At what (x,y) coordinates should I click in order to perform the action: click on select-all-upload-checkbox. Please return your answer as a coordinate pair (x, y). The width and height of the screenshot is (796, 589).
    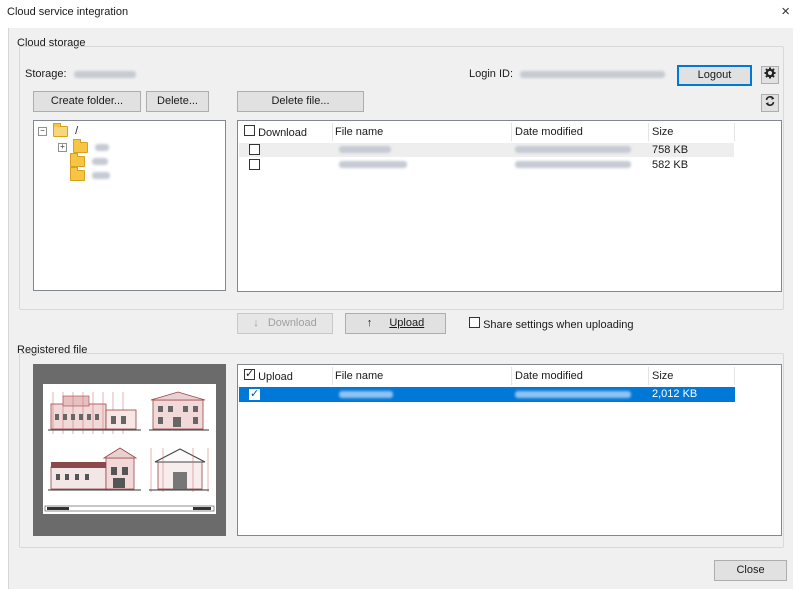
    Looking at the image, I should click on (249, 373).